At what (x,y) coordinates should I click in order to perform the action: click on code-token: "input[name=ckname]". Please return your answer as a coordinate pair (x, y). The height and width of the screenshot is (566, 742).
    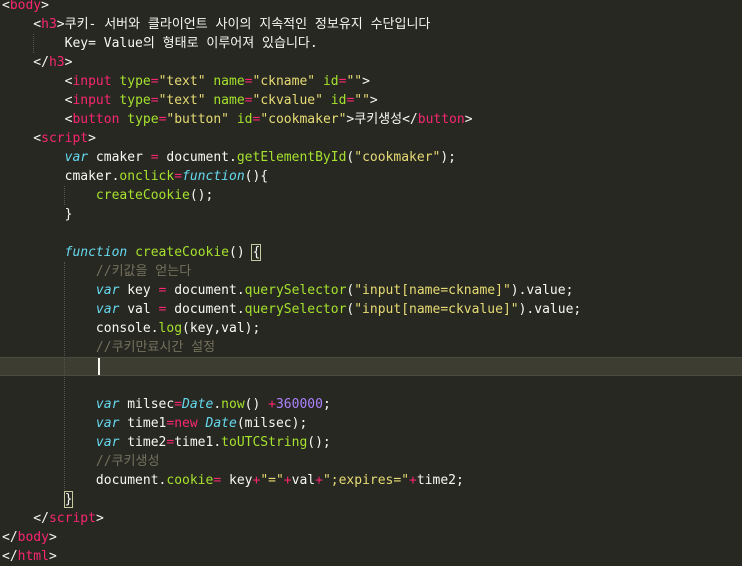
    Looking at the image, I should click on (432, 290).